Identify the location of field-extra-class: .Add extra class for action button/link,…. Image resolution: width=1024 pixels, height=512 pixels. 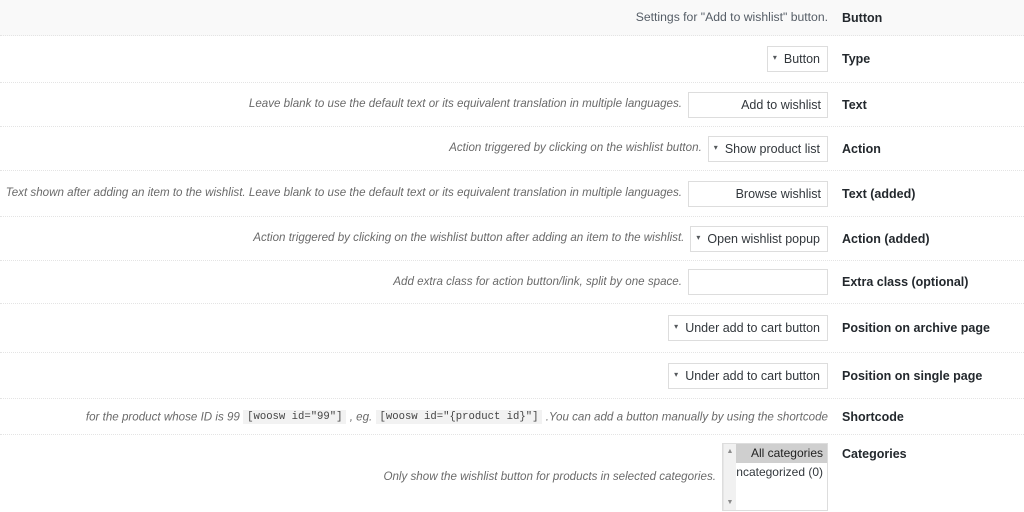
(414, 282).